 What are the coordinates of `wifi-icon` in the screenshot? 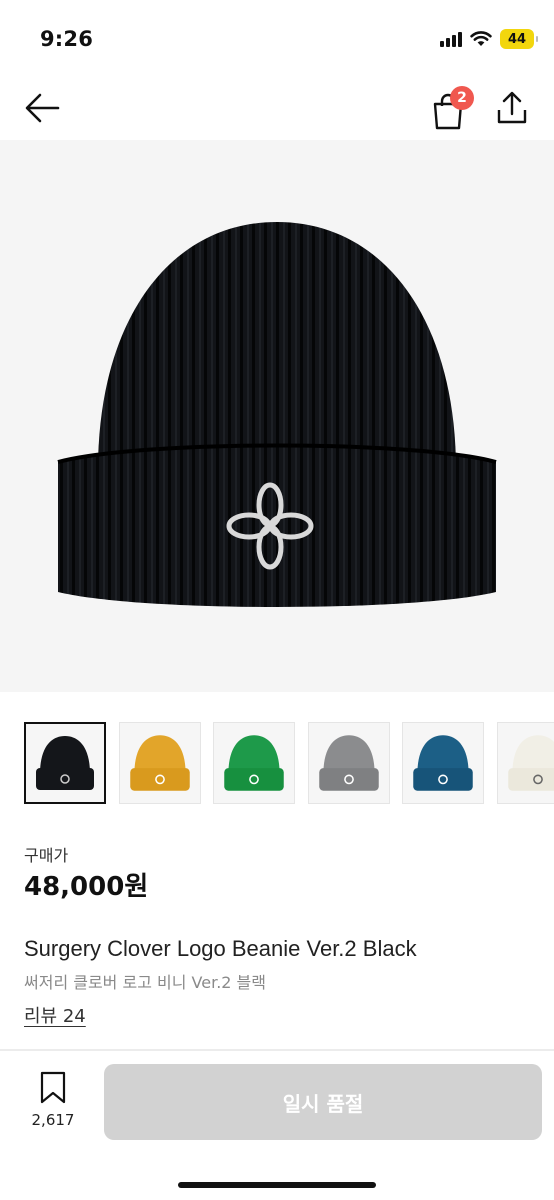 It's located at (481, 38).